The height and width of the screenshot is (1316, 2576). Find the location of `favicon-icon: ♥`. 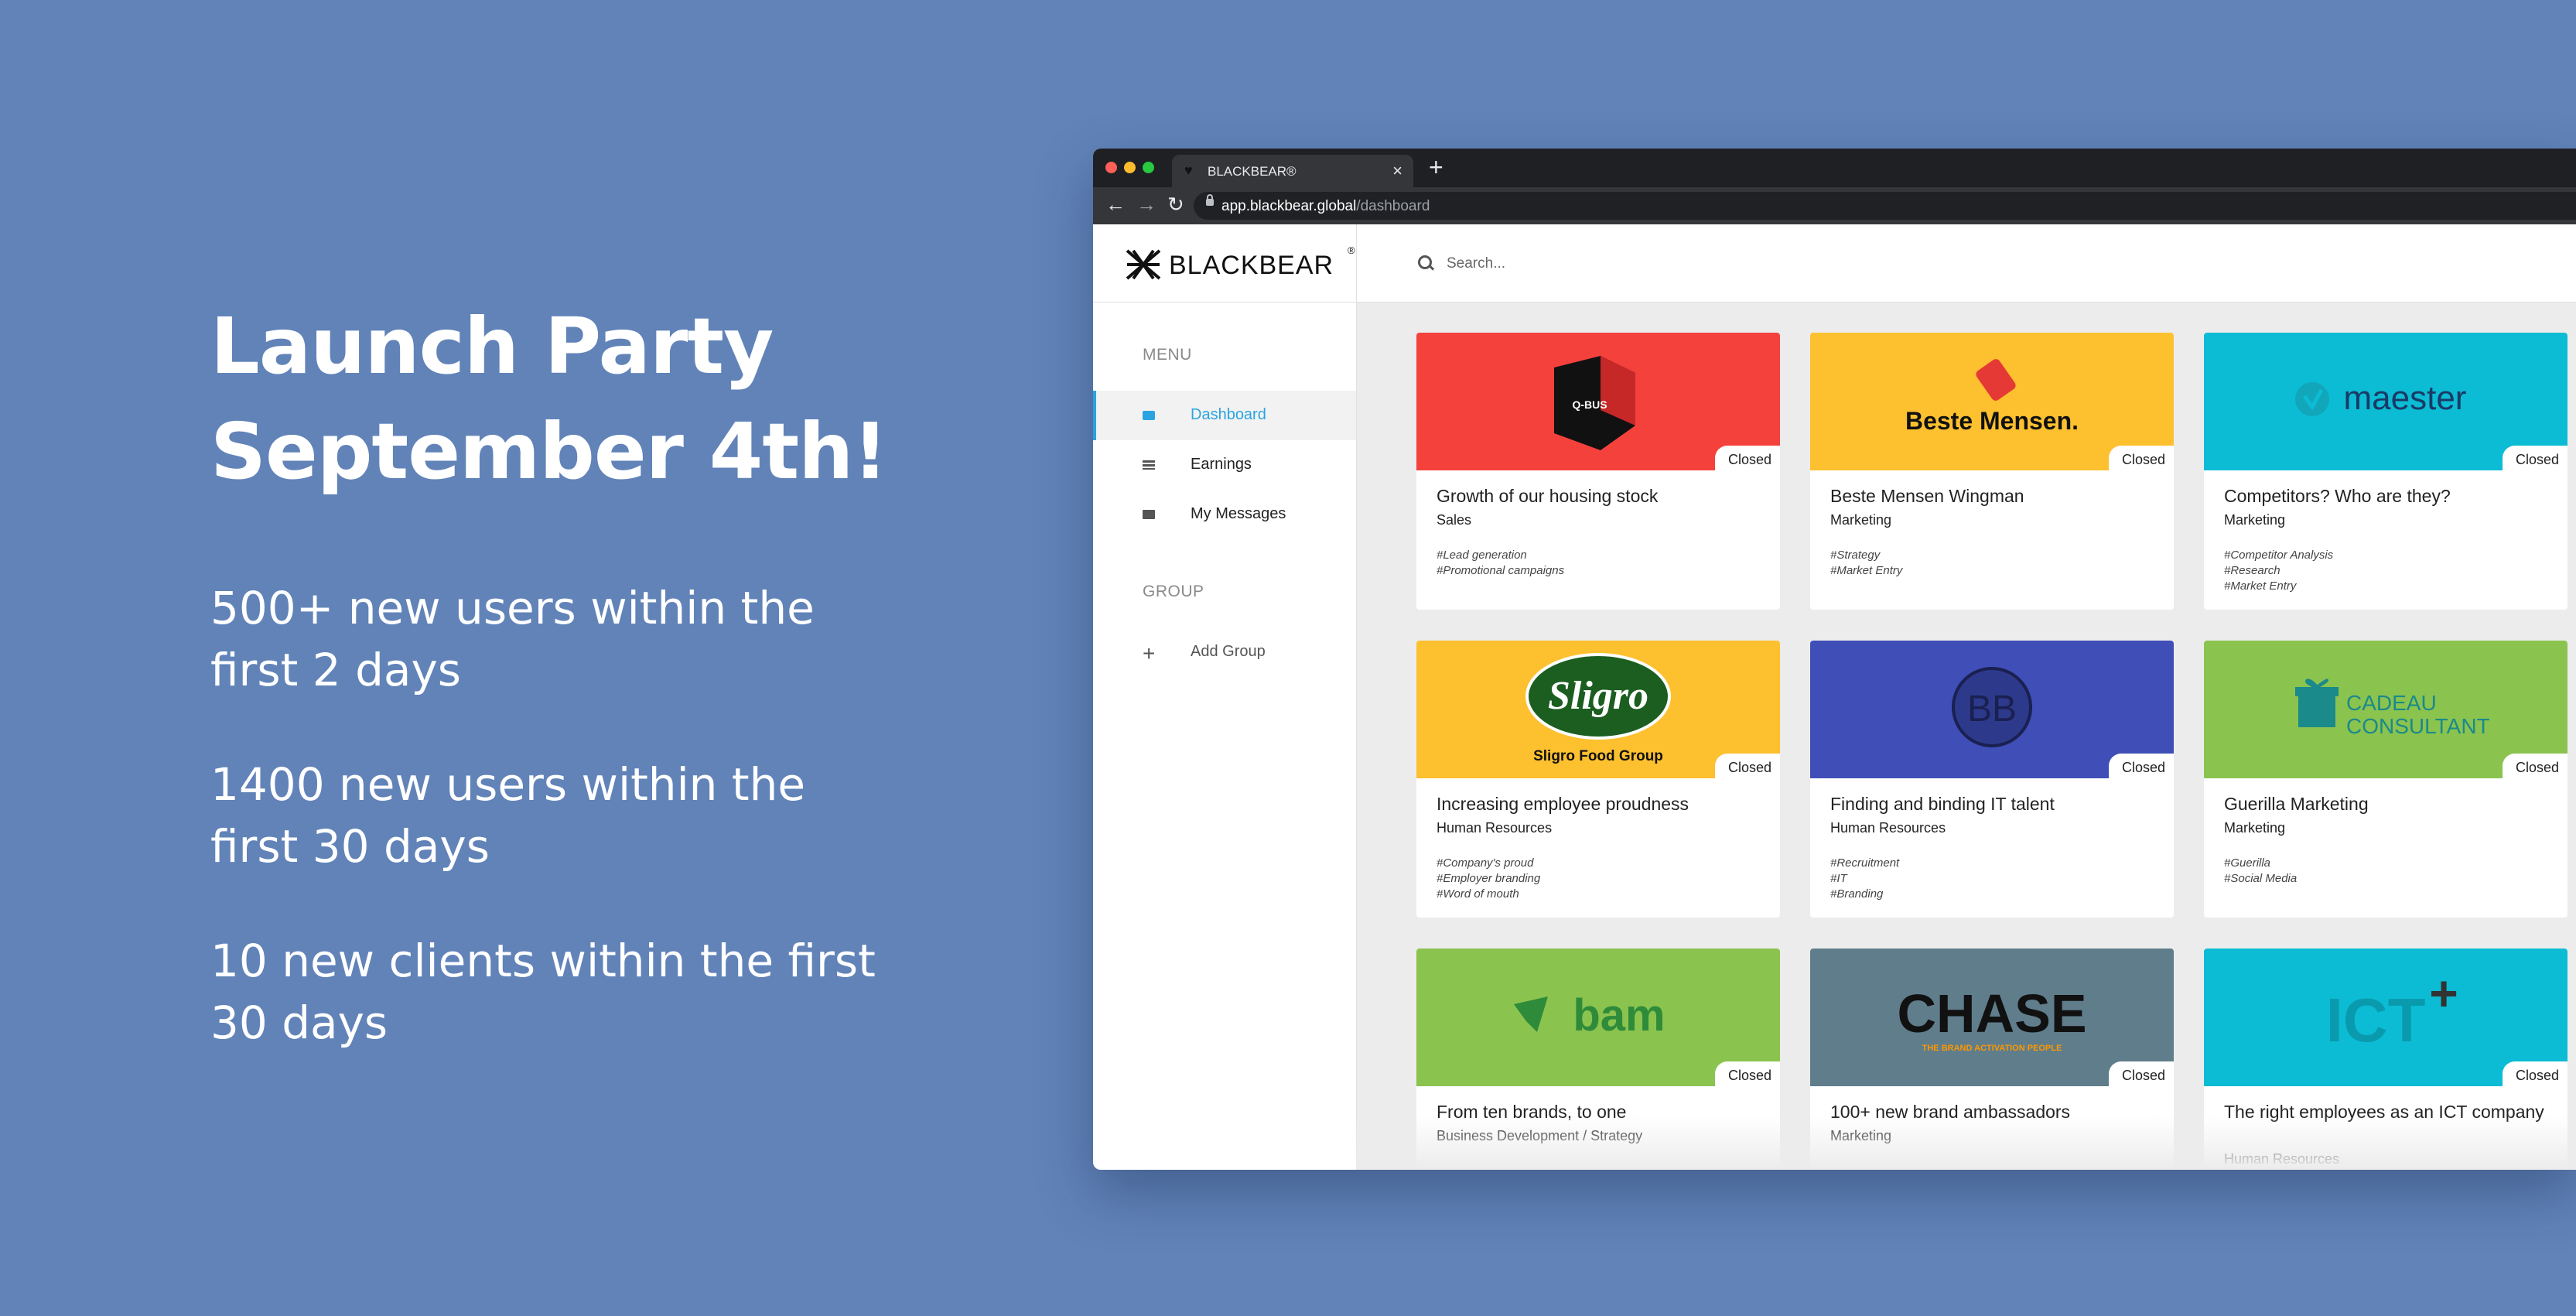

favicon-icon: ♥ is located at coordinates (1188, 170).